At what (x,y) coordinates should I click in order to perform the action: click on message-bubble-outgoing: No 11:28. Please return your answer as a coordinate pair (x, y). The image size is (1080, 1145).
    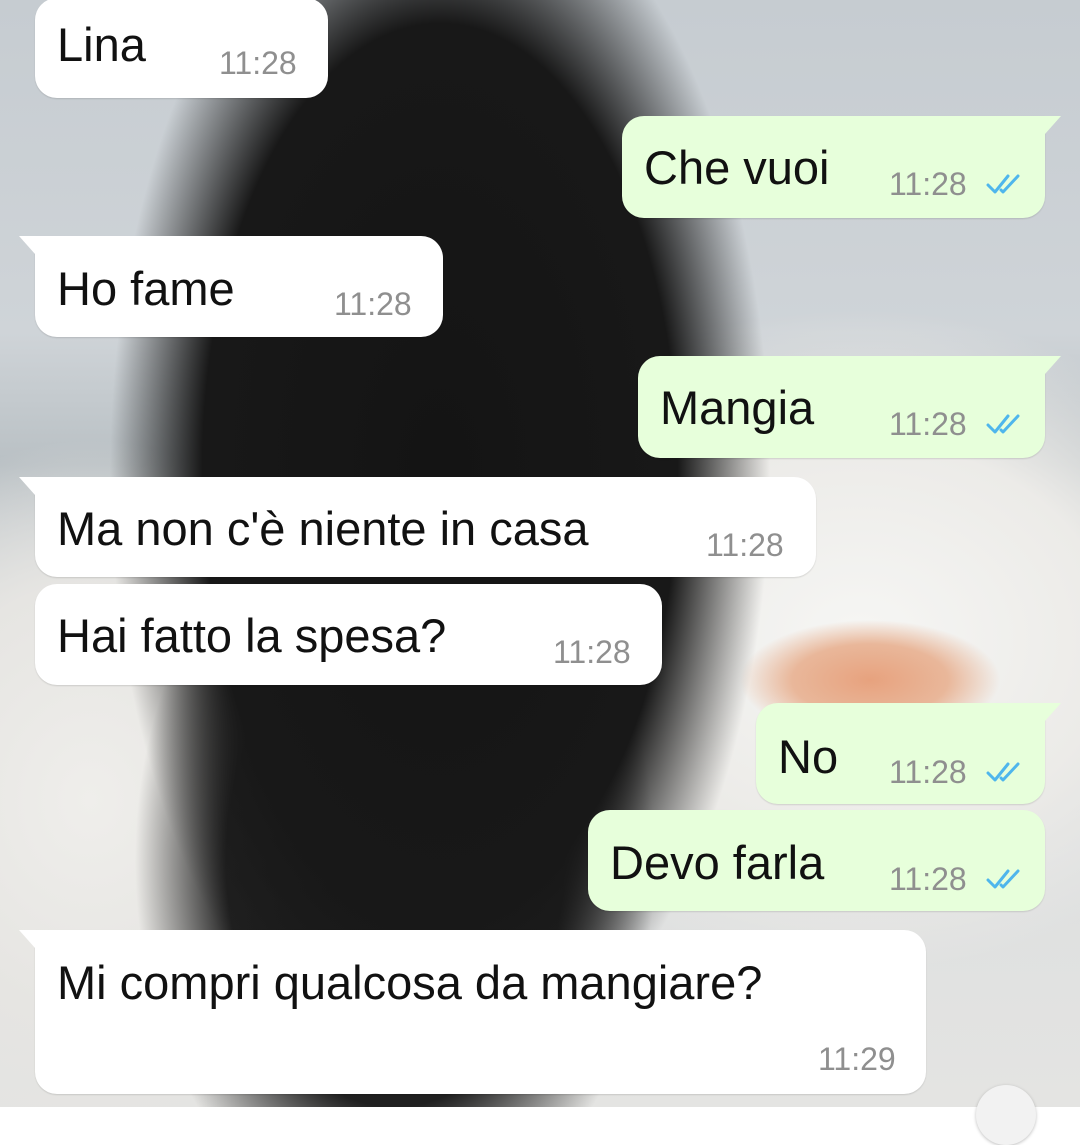
    Looking at the image, I should click on (908, 753).